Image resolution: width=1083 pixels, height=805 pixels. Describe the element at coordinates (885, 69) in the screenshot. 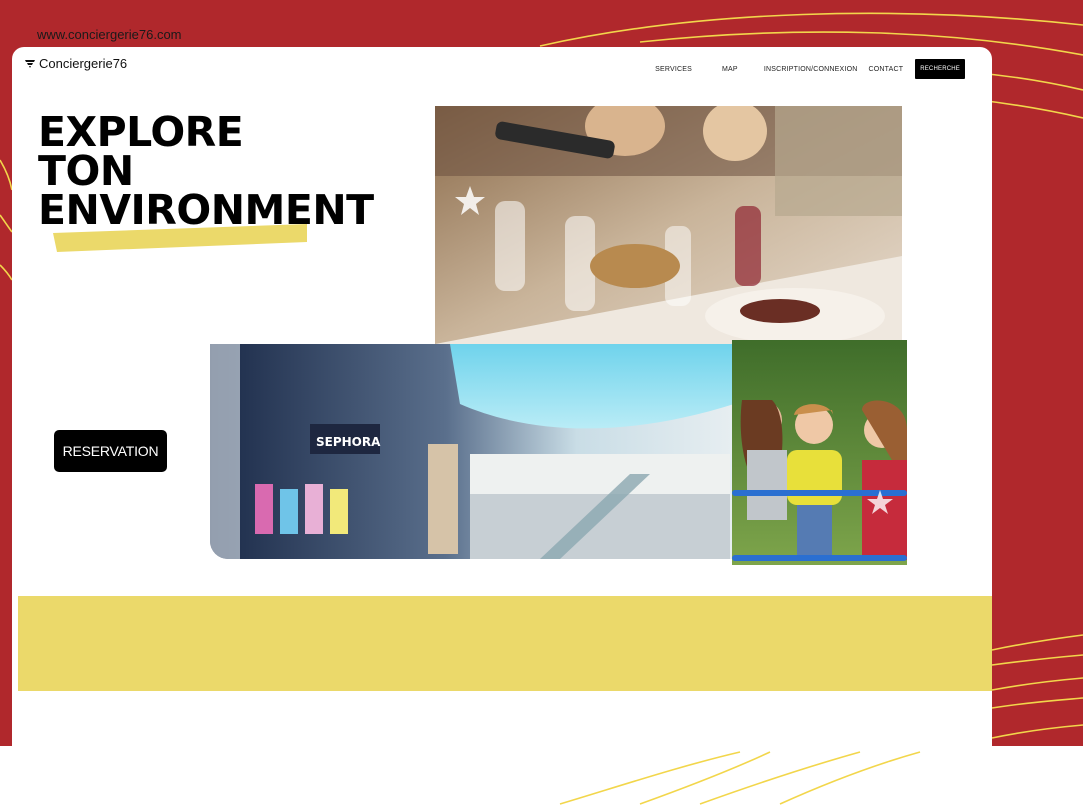

I see `nav-contact: CONTACT` at that location.